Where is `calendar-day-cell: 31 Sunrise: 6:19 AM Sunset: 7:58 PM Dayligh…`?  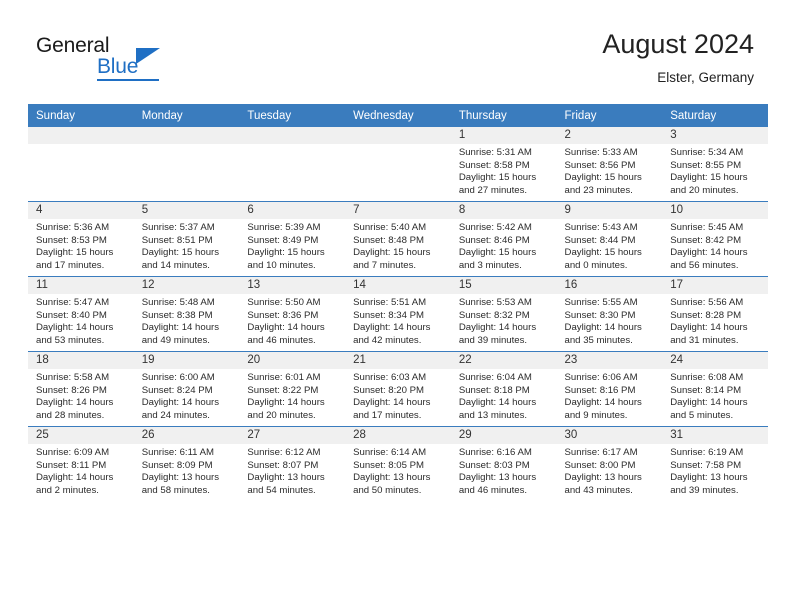
calendar-day-cell: 31 Sunrise: 6:19 AM Sunset: 7:58 PM Dayligh… is located at coordinates (715, 463).